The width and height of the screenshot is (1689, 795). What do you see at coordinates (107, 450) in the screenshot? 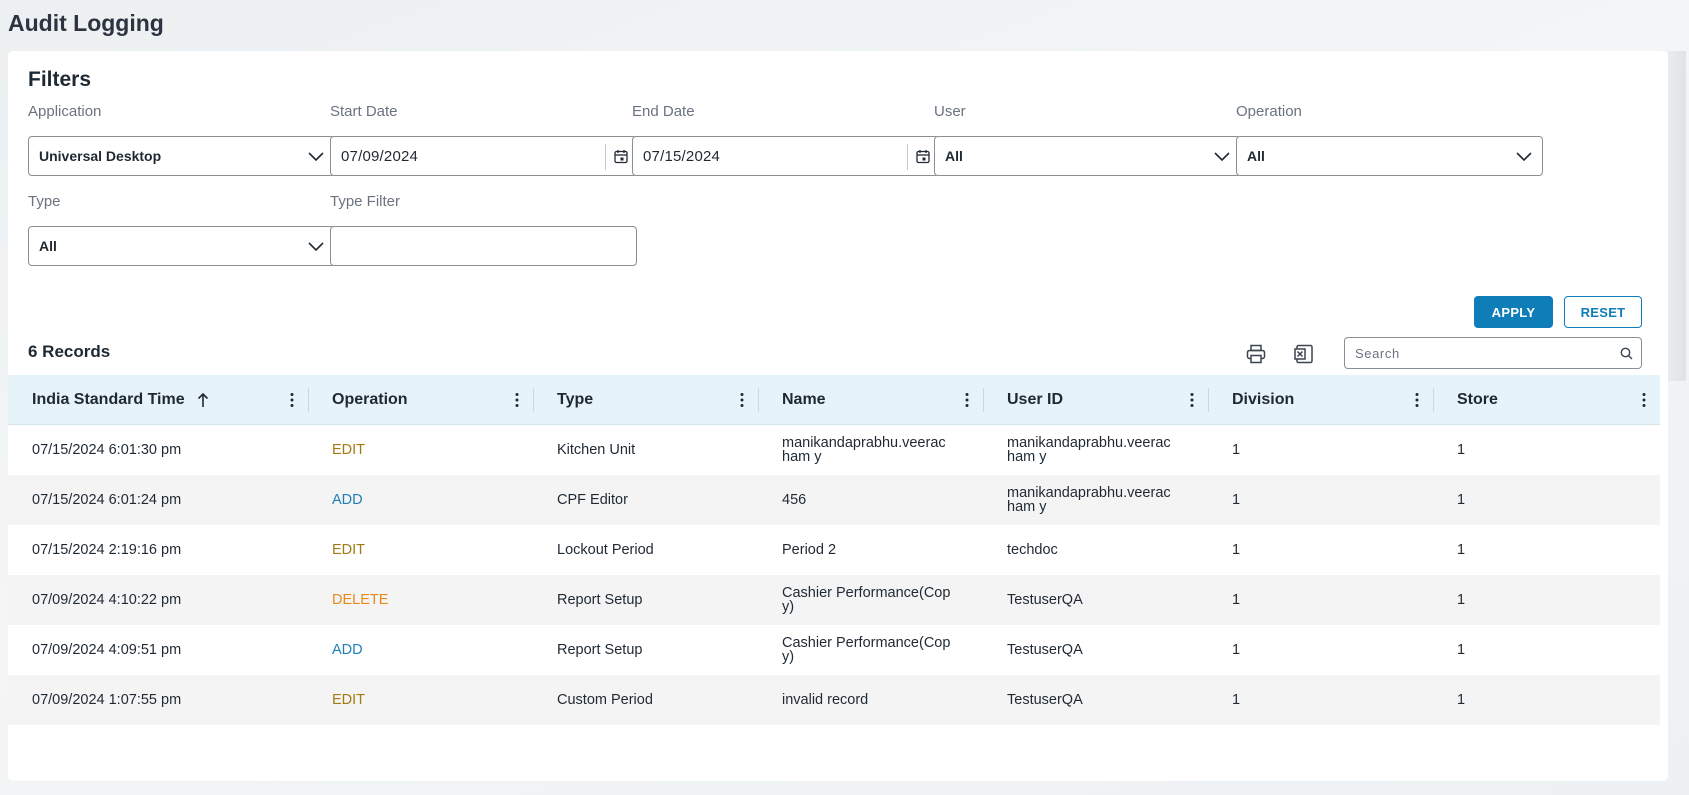
I see `cell-time: 07/15/2024 6:01:30 pm` at bounding box center [107, 450].